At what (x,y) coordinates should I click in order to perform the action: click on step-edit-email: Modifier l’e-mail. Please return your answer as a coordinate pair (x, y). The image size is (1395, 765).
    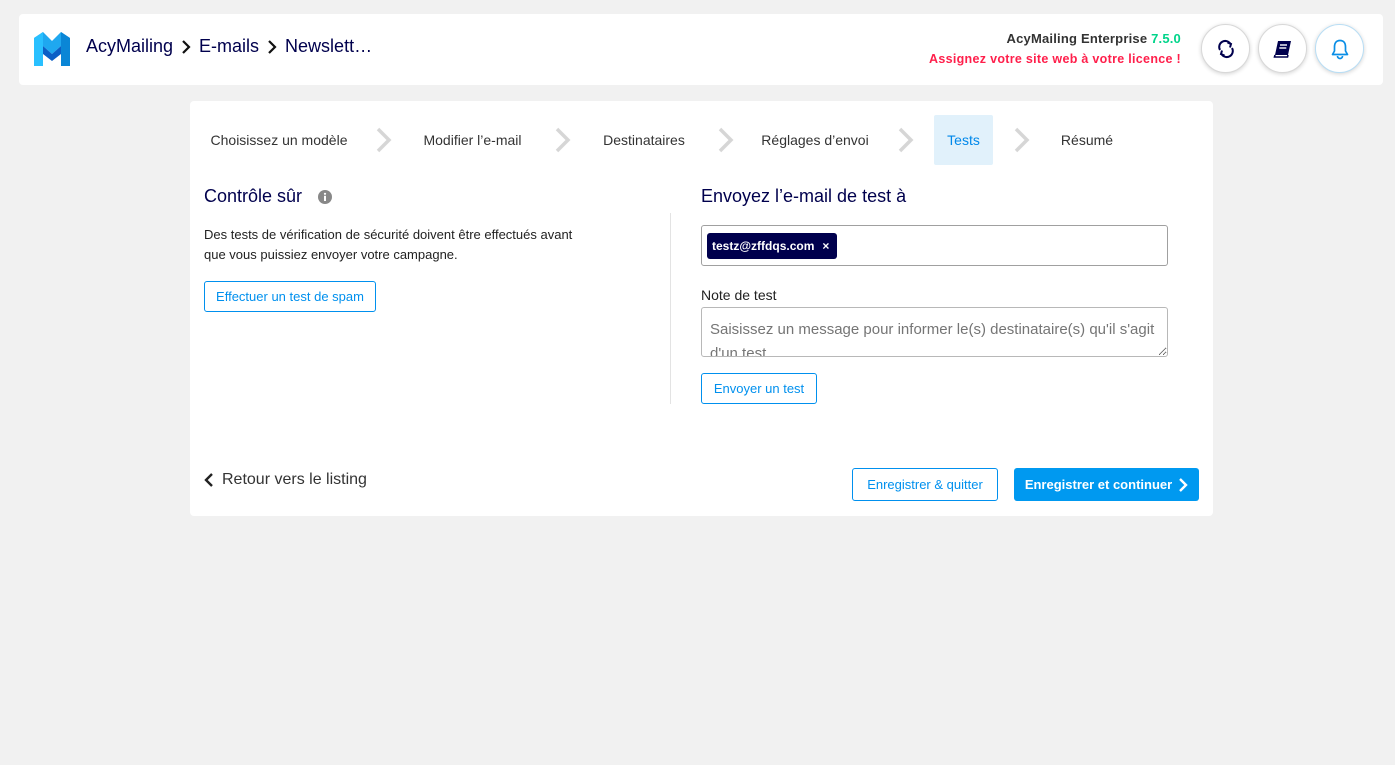
    Looking at the image, I should click on (472, 140).